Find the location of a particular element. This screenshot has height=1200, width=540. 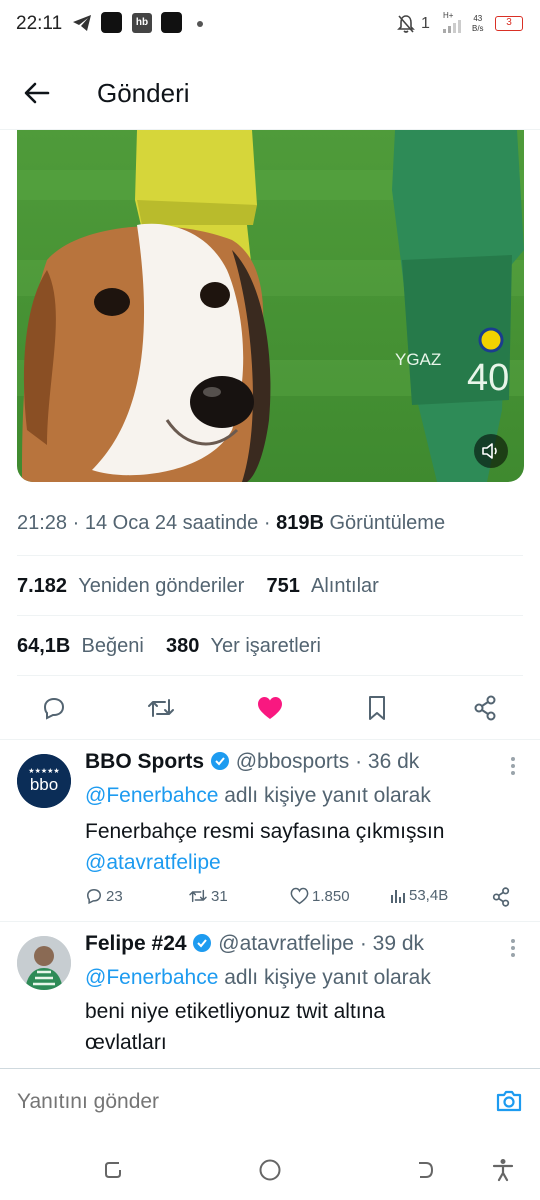

like-button is located at coordinates (270, 708).